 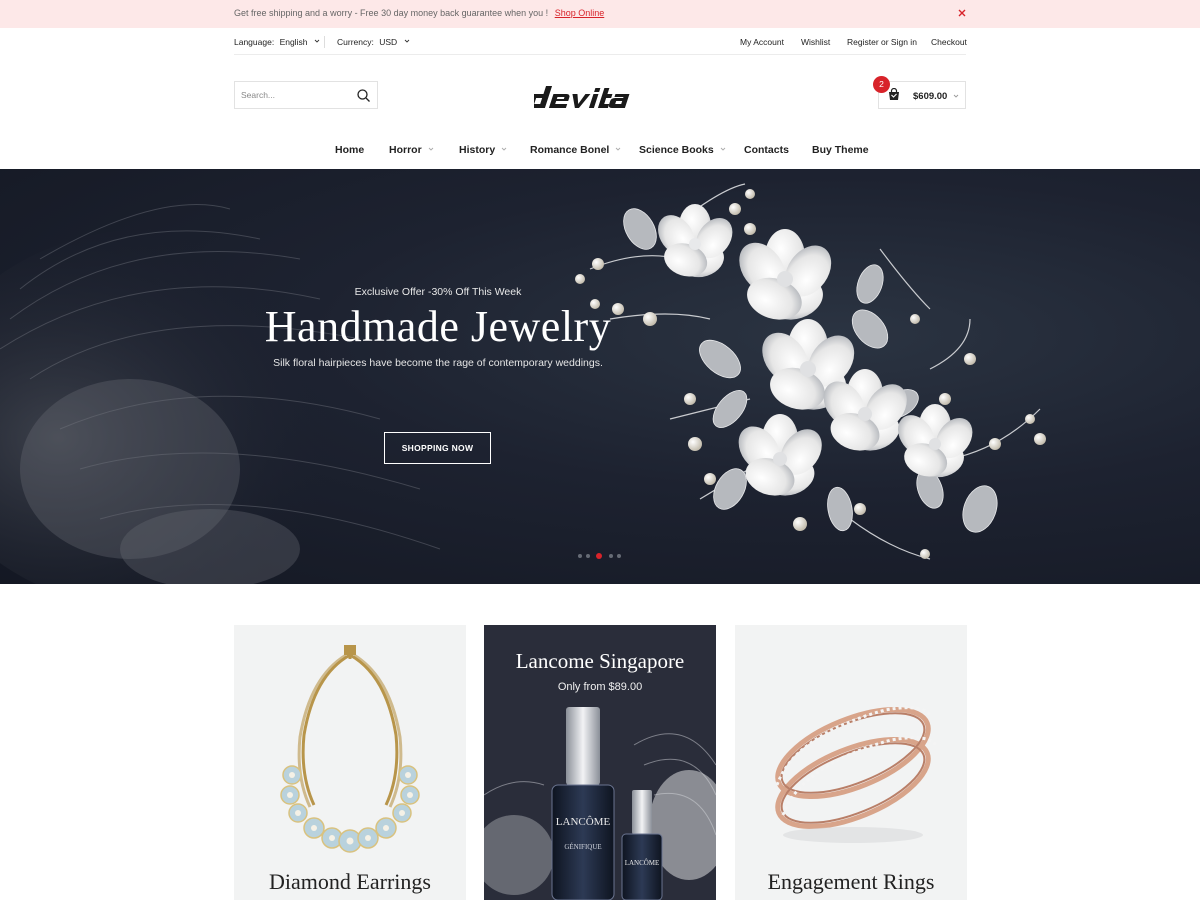 I want to click on currency-label: Currency:, so click(x=355, y=42).